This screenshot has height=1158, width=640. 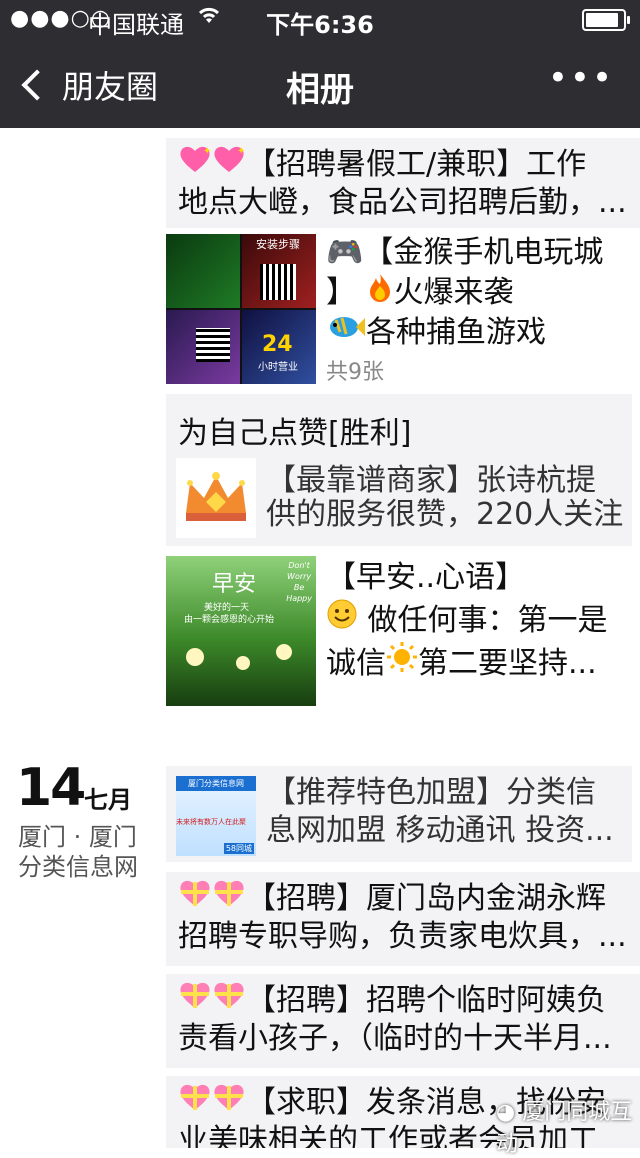 I want to click on status-bar: ●●●○○ 中国联通 下午6:36, so click(x=320, y=20).